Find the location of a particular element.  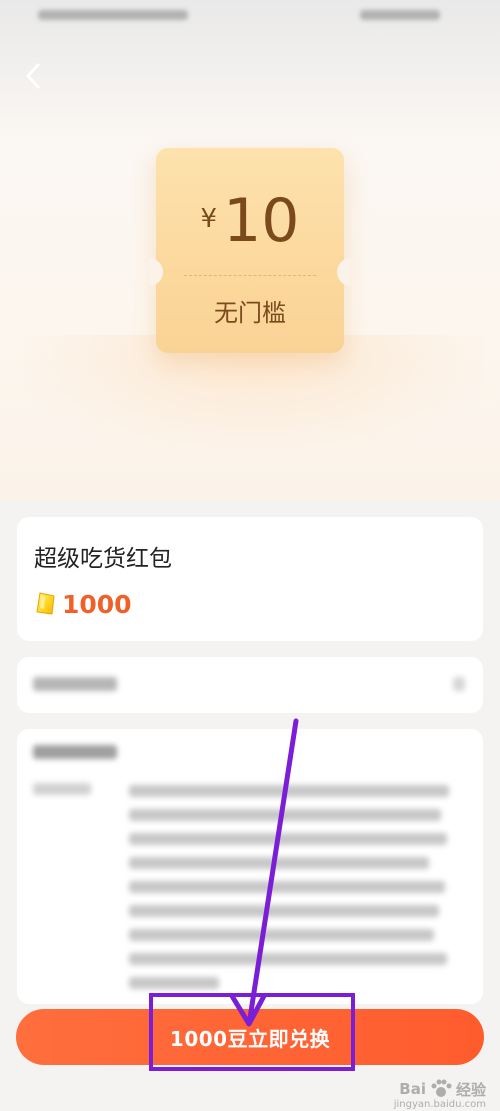

watermark-brand-right: 经验 is located at coordinates (470, 1089).